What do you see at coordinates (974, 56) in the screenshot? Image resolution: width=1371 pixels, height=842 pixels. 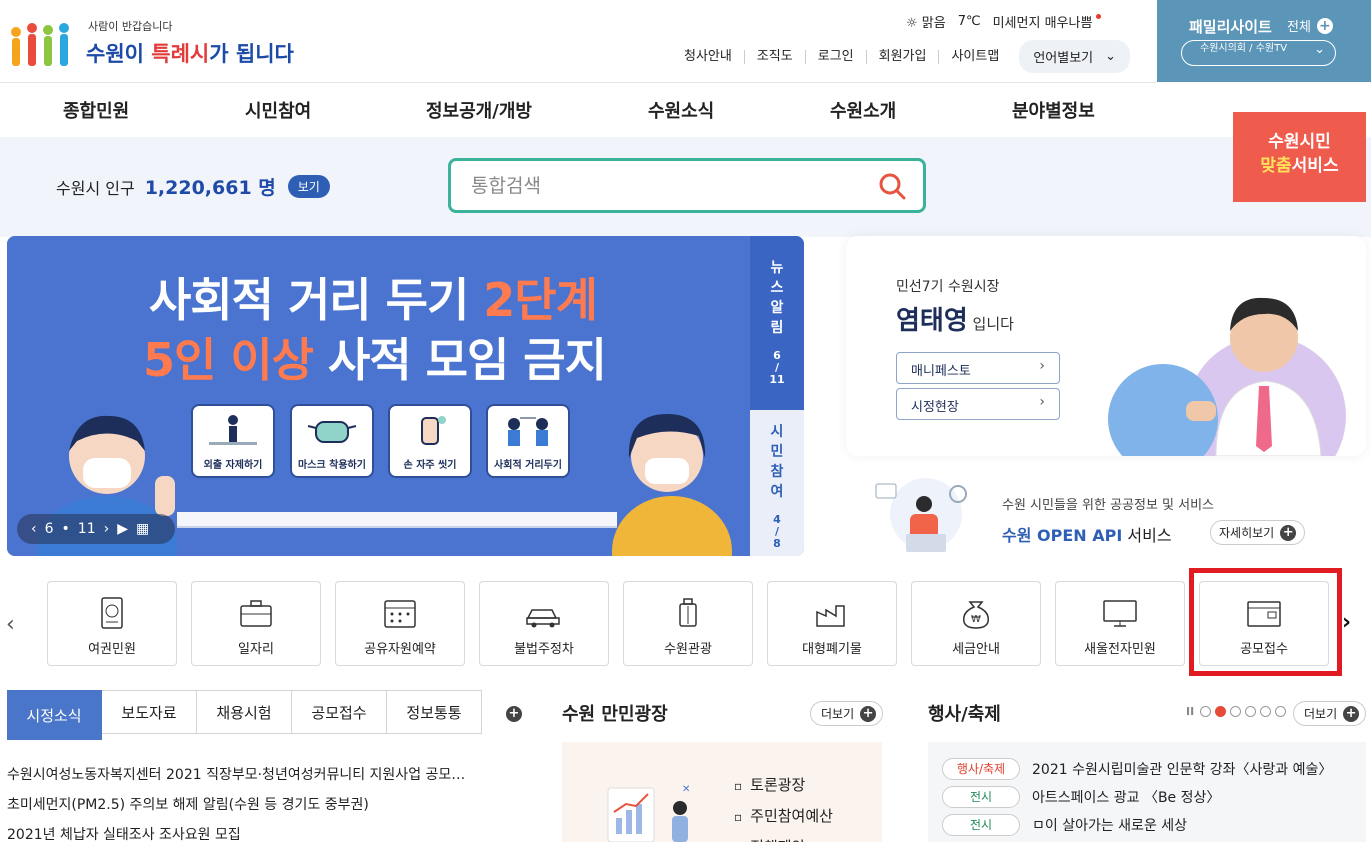 I see `util-link-sitemap: 사이트맵` at bounding box center [974, 56].